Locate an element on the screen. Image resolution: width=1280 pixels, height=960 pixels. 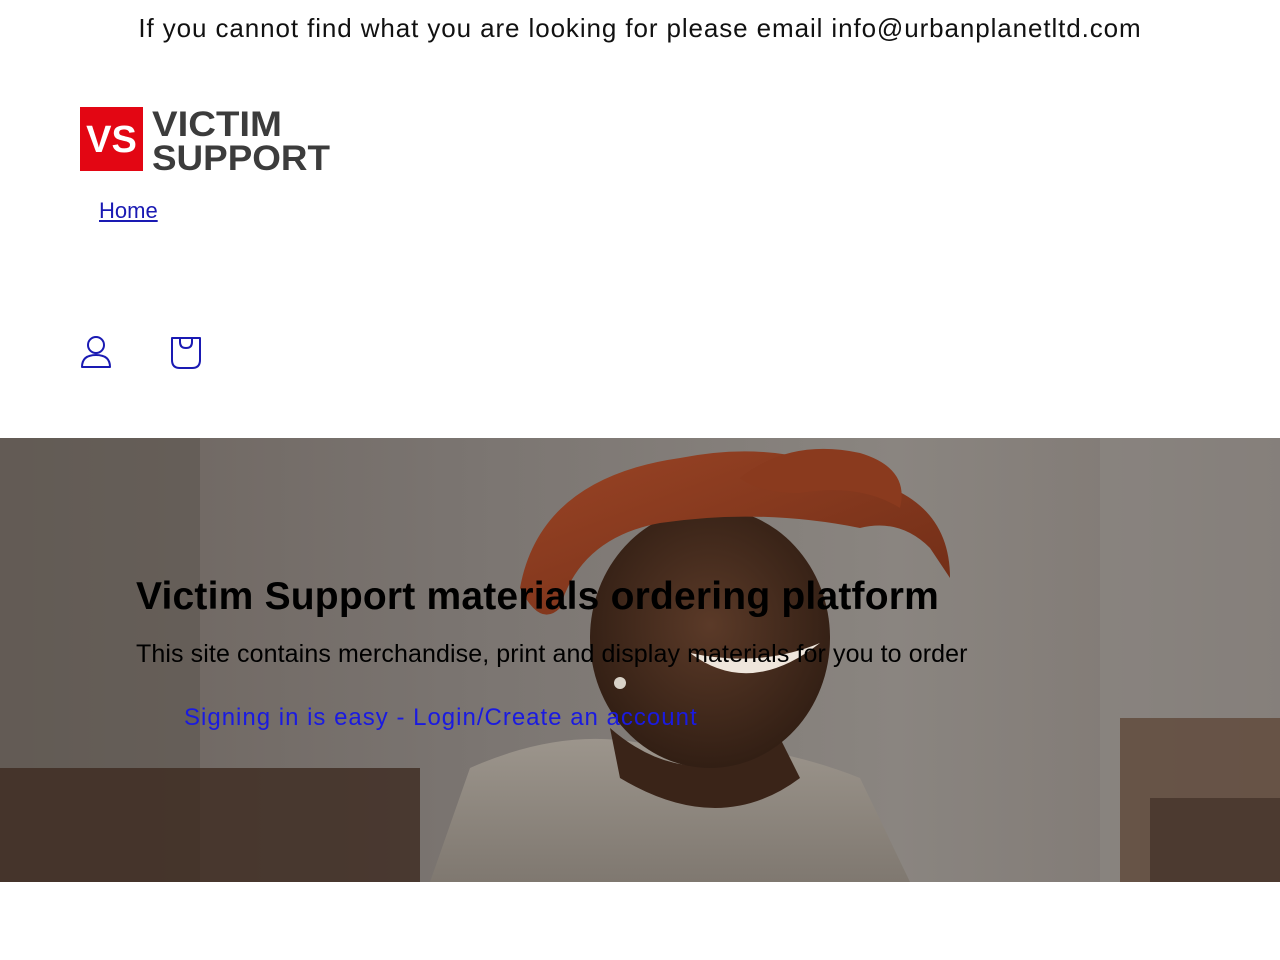
logo-mark: VS is located at coordinates (111, 140).